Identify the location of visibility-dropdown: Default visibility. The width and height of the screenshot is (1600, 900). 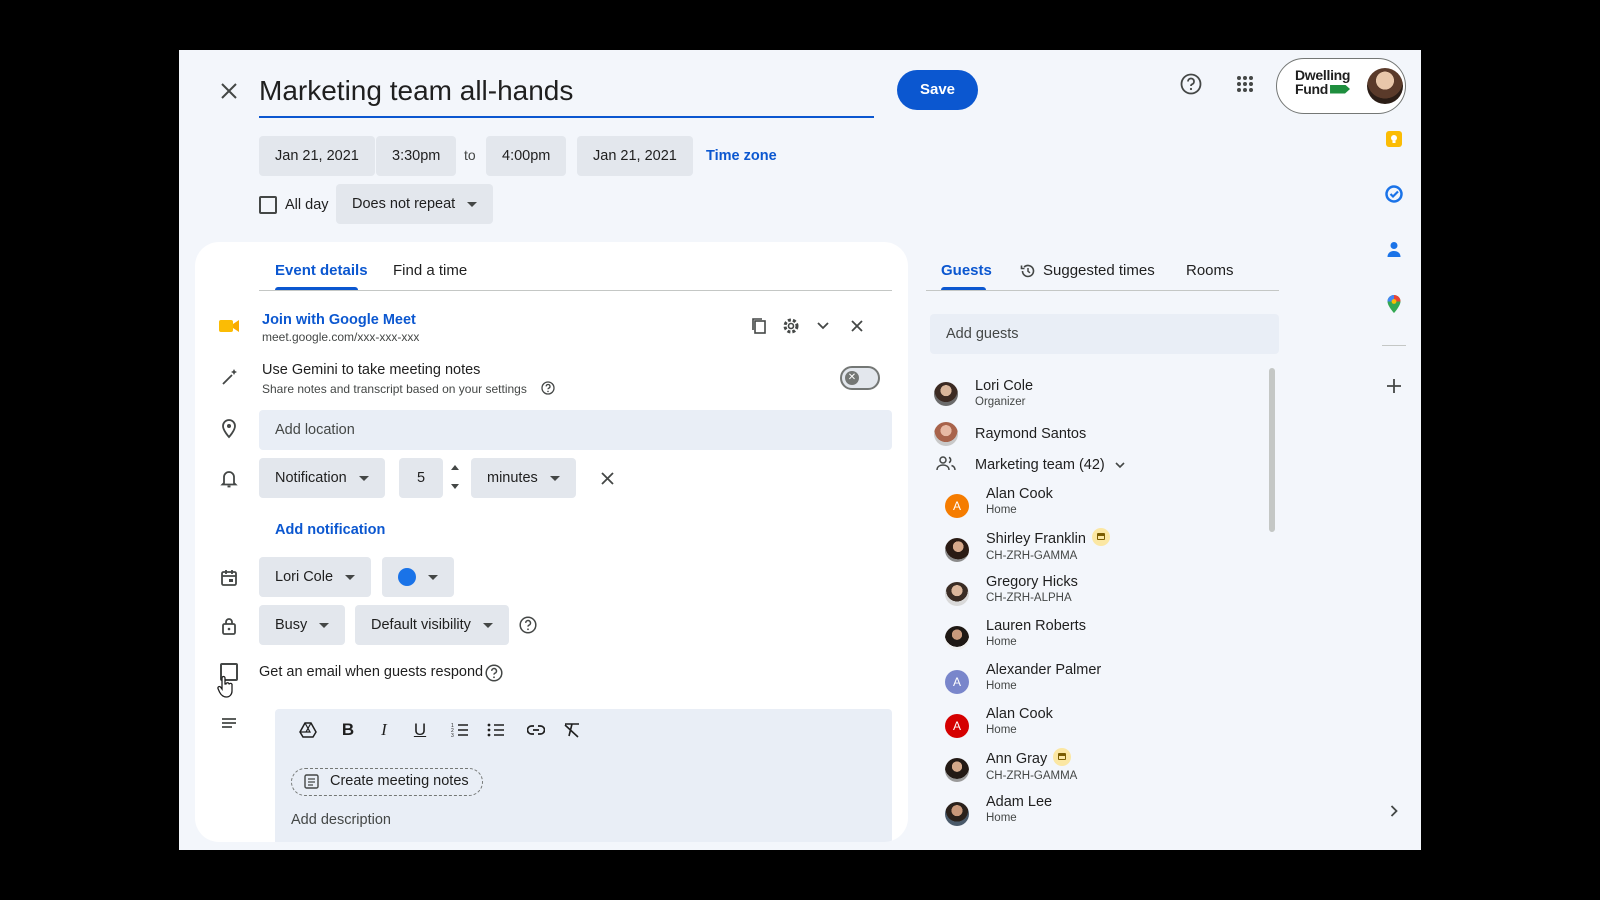
(432, 625).